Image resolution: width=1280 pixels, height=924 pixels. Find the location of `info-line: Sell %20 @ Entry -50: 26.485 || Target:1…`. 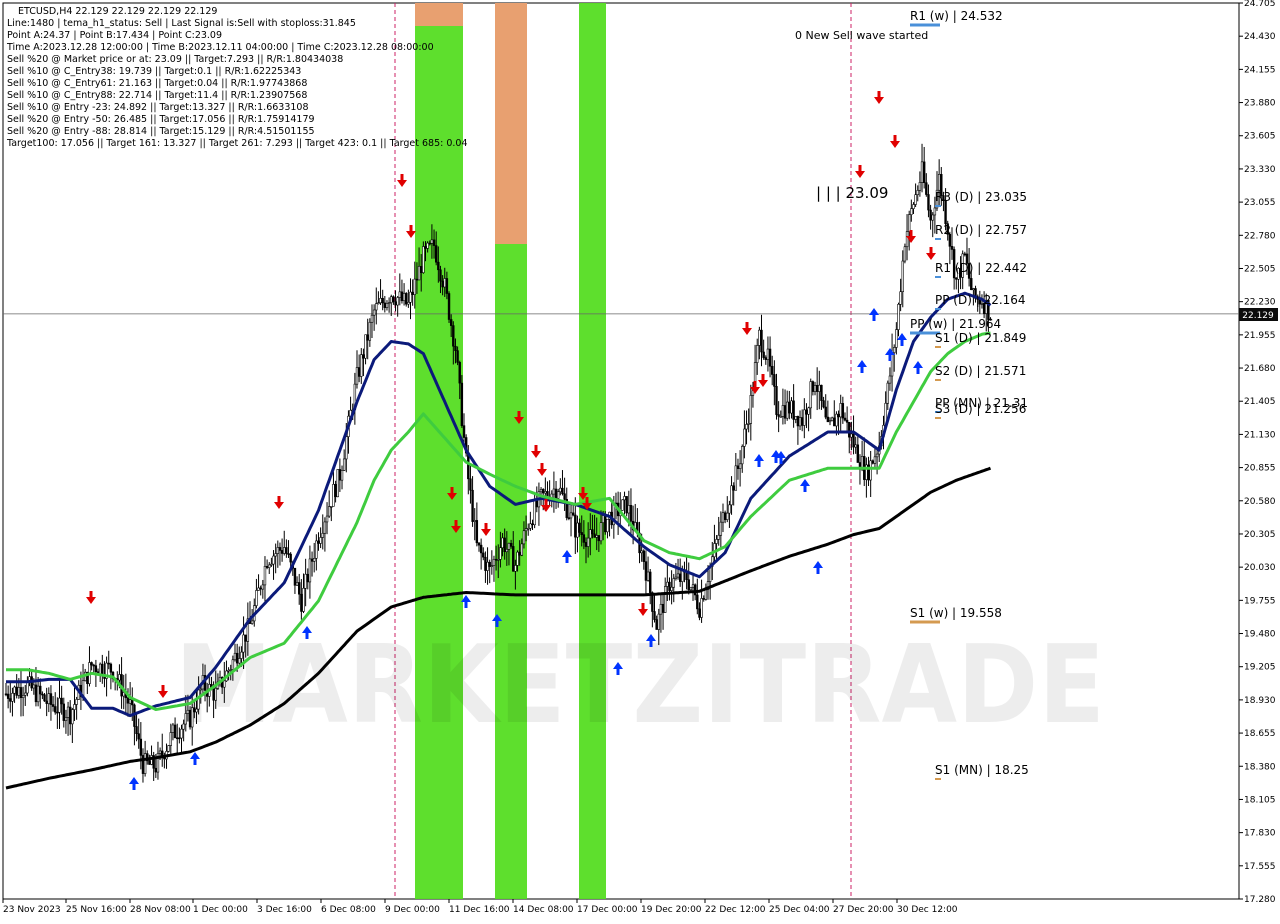

info-line: Sell %20 @ Entry -50: 26.485 || Target:1… is located at coordinates (161, 119).